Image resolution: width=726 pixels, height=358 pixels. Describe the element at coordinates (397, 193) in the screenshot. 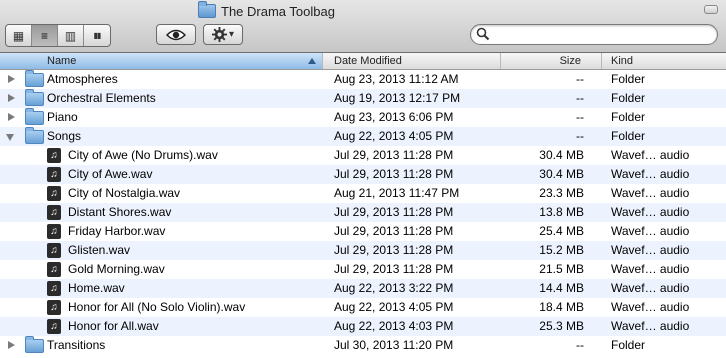

I see `item-date-modified: Aug 21, 2013 11:47 PM` at that location.